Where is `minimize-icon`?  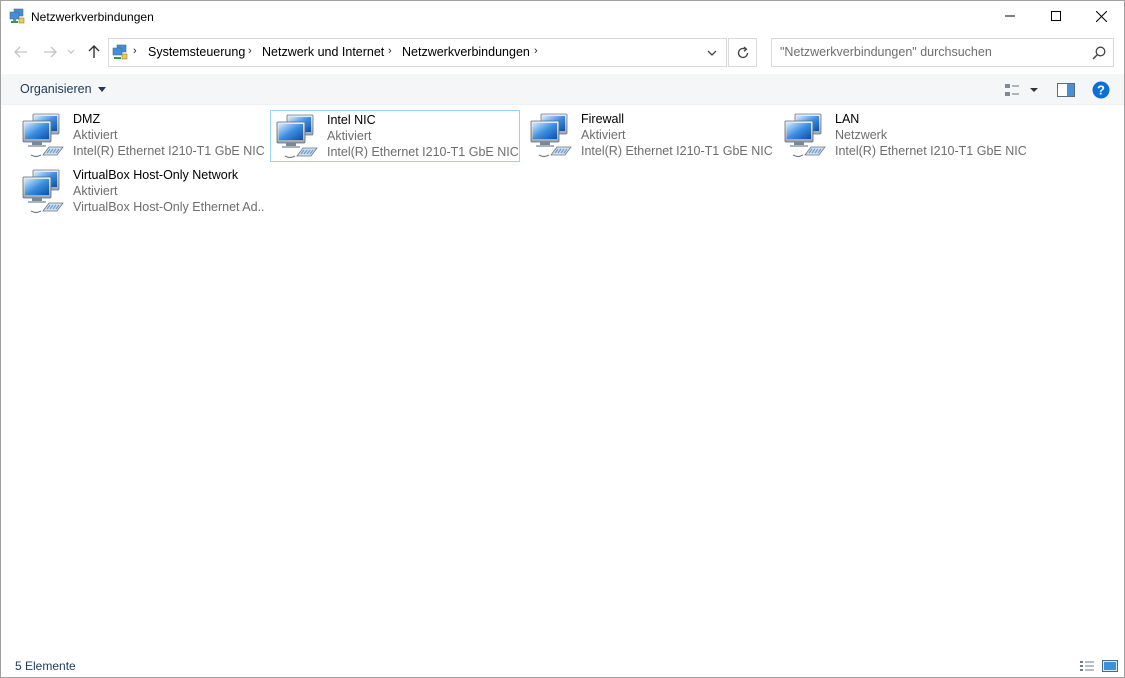 minimize-icon is located at coordinates (1010, 16).